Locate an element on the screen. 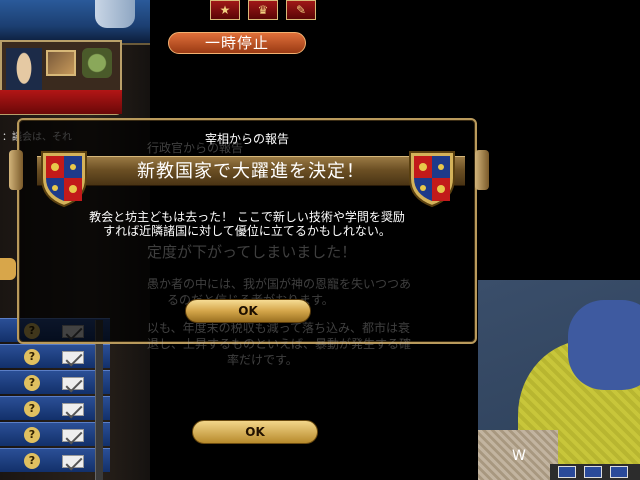 Image resolution: width=640 pixels, height=480 pixels. dialog-title: 宰相からの報告 is located at coordinates (246, 139).